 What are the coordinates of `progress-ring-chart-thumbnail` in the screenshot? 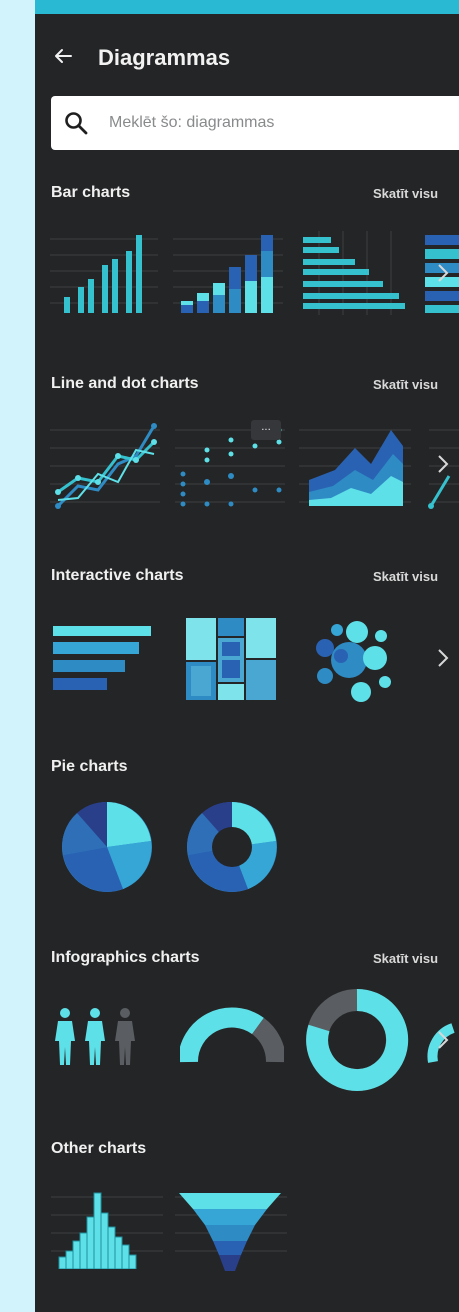 It's located at (357, 1040).